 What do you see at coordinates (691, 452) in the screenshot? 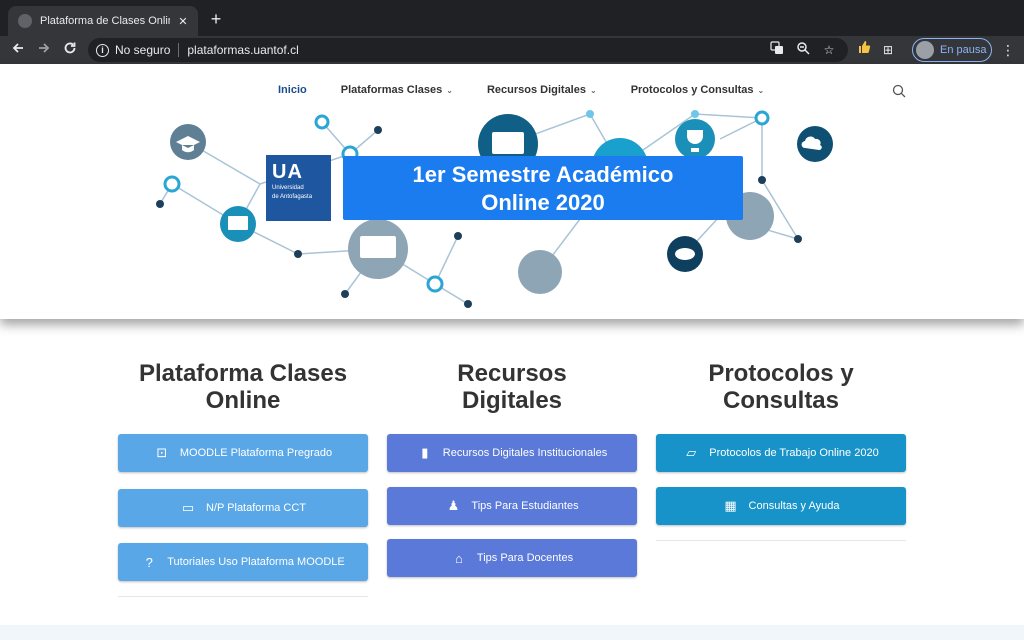
I see `folder-open-icon: ▱` at bounding box center [691, 452].